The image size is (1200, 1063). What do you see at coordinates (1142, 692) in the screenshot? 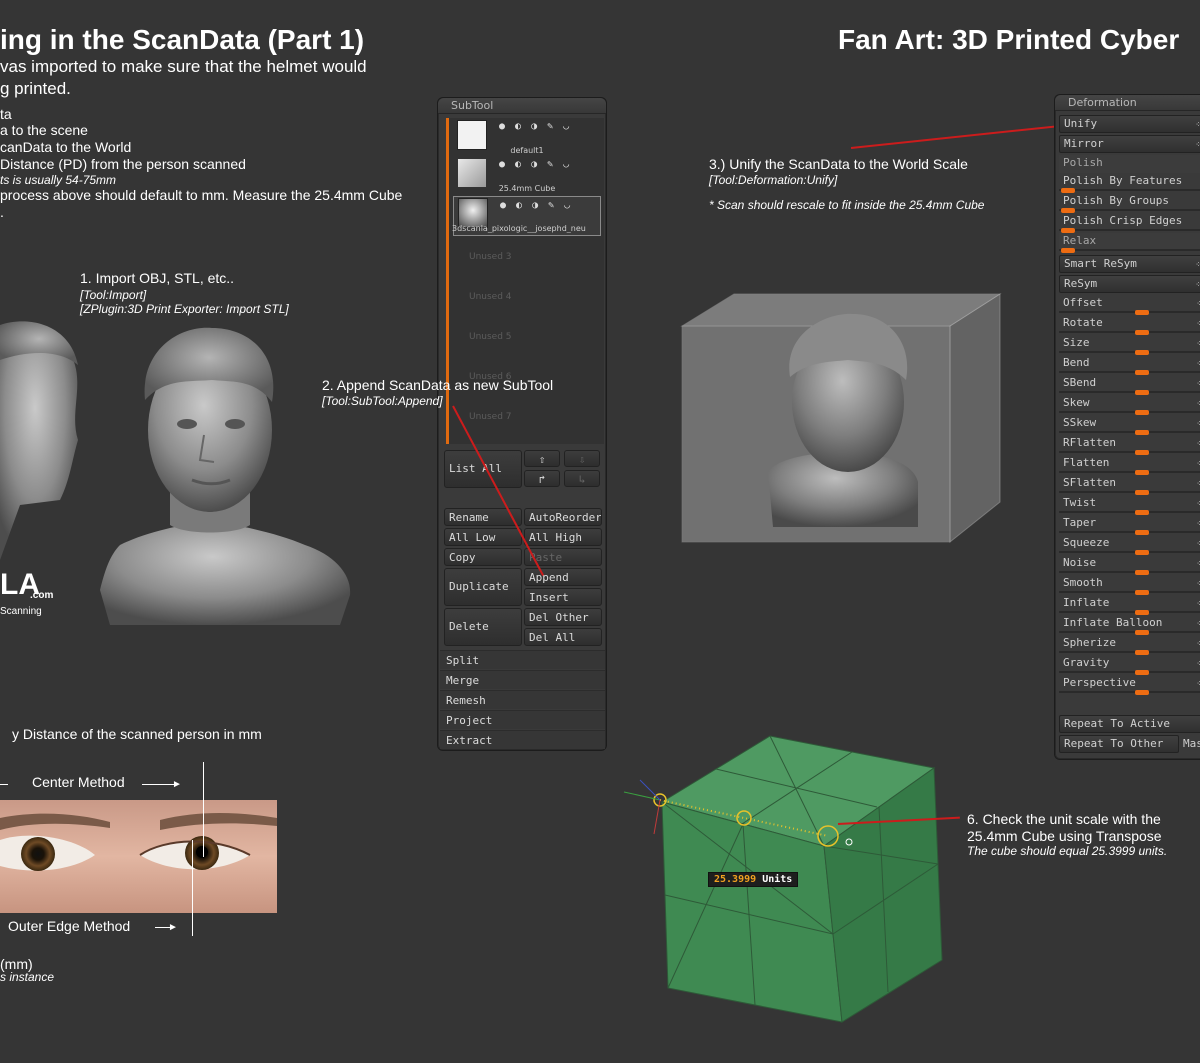
I see `slider-knob` at bounding box center [1142, 692].